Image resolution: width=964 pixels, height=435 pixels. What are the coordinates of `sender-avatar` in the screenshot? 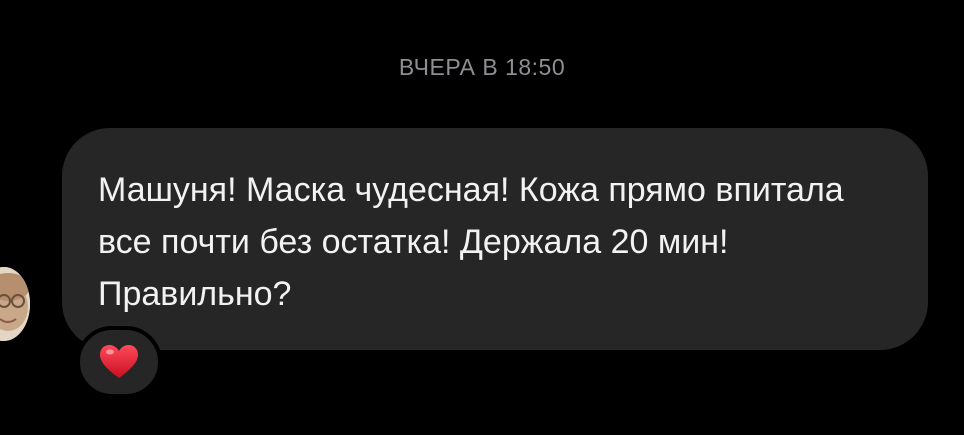 It's located at (15, 304).